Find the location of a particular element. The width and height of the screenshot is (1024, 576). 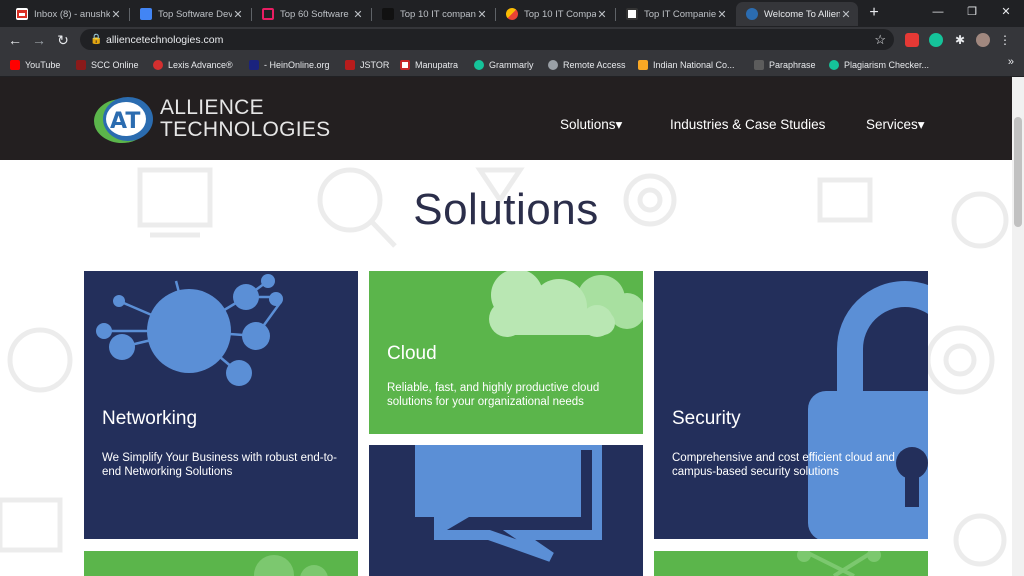

card-title: Security is located at coordinates (706, 418).